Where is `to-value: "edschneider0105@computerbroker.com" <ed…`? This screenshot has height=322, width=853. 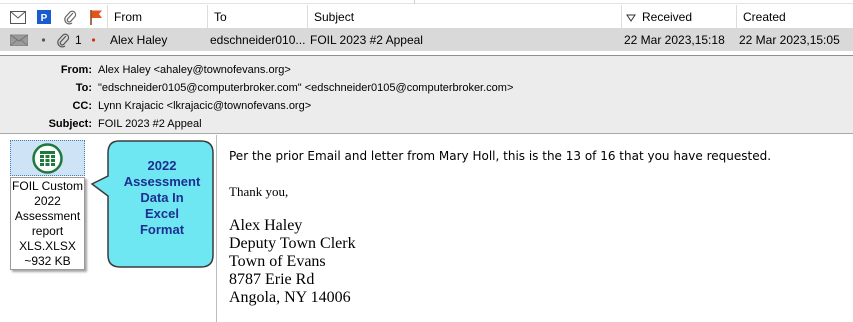
to-value: "edschneider0105@computerbroker.com" <ed… is located at coordinates (305, 88).